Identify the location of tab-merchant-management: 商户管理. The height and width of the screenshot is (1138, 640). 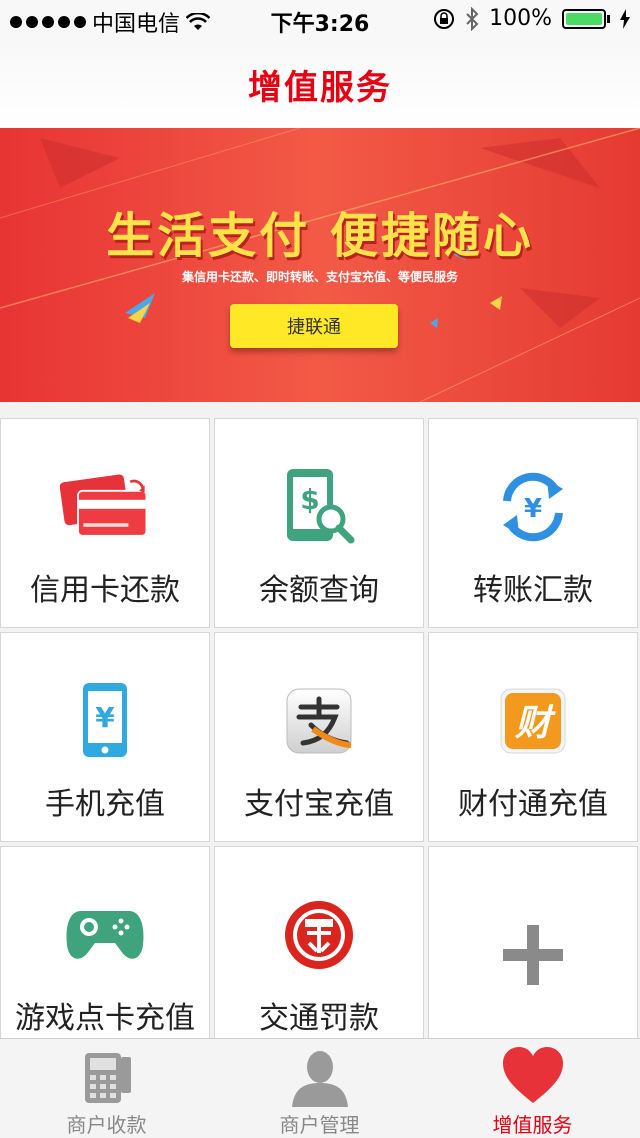
(319, 1088).